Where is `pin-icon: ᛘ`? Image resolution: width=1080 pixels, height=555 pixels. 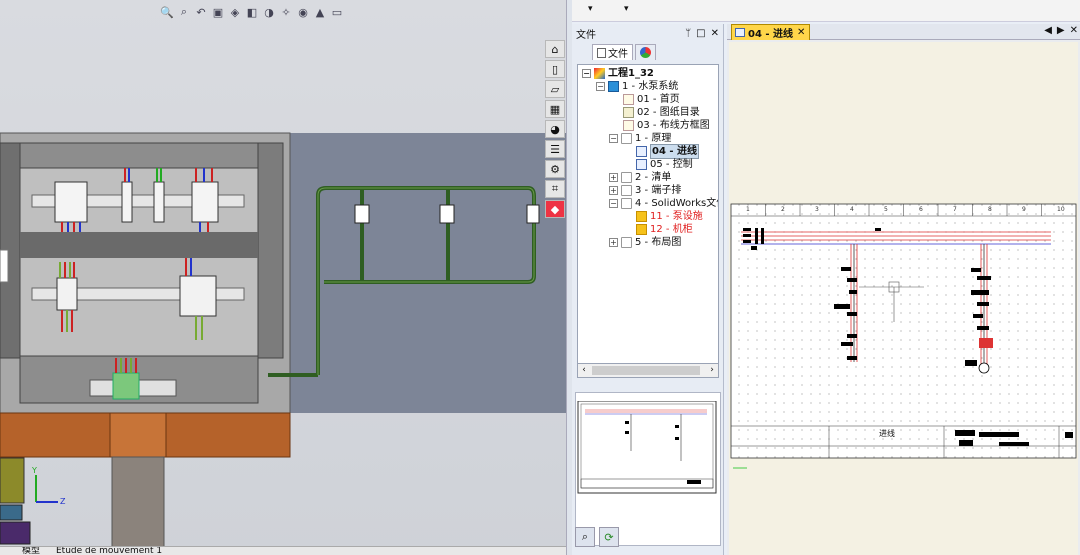
pin-icon: ᛘ is located at coordinates (688, 33).